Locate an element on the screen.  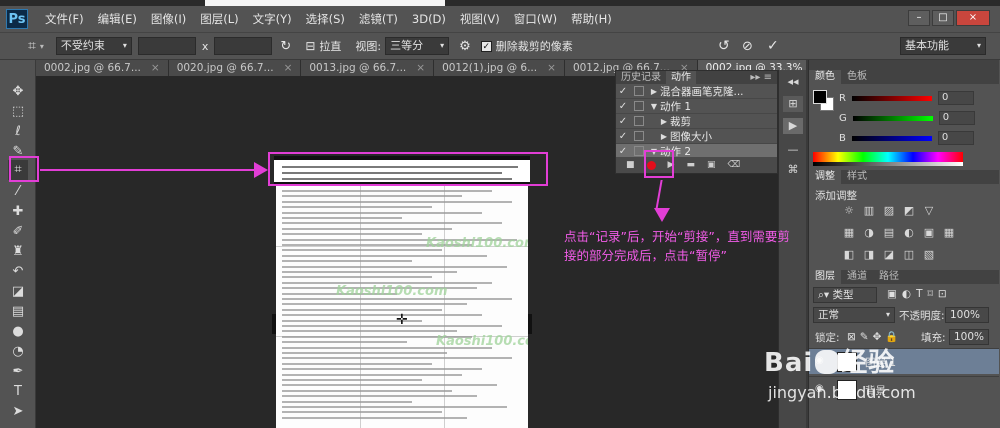
invert-adjustment-icon: ◧ is located at coordinates (849, 255).